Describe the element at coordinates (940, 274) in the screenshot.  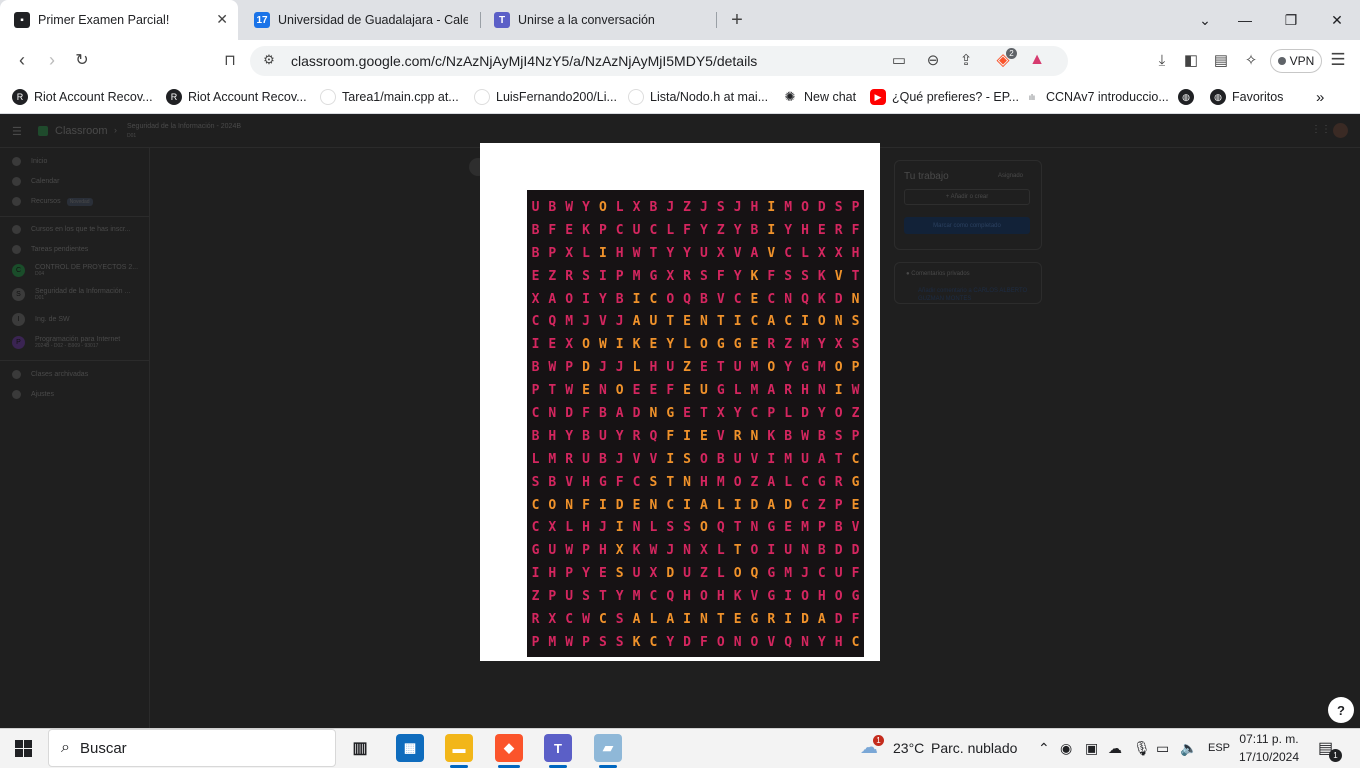
I see `private-comments-label: Comentarios privados` at that location.